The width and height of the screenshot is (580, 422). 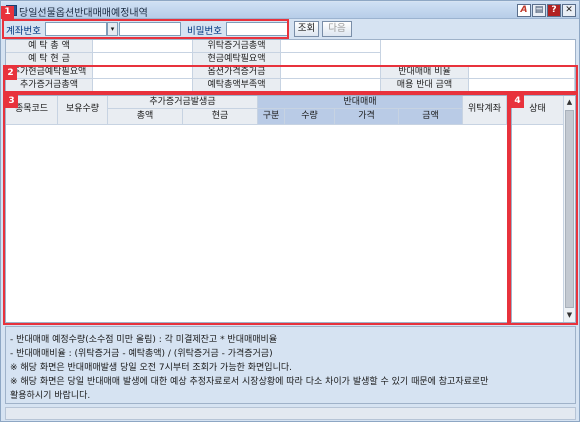 I want to click on col-header-price: 가격, so click(x=367, y=117).